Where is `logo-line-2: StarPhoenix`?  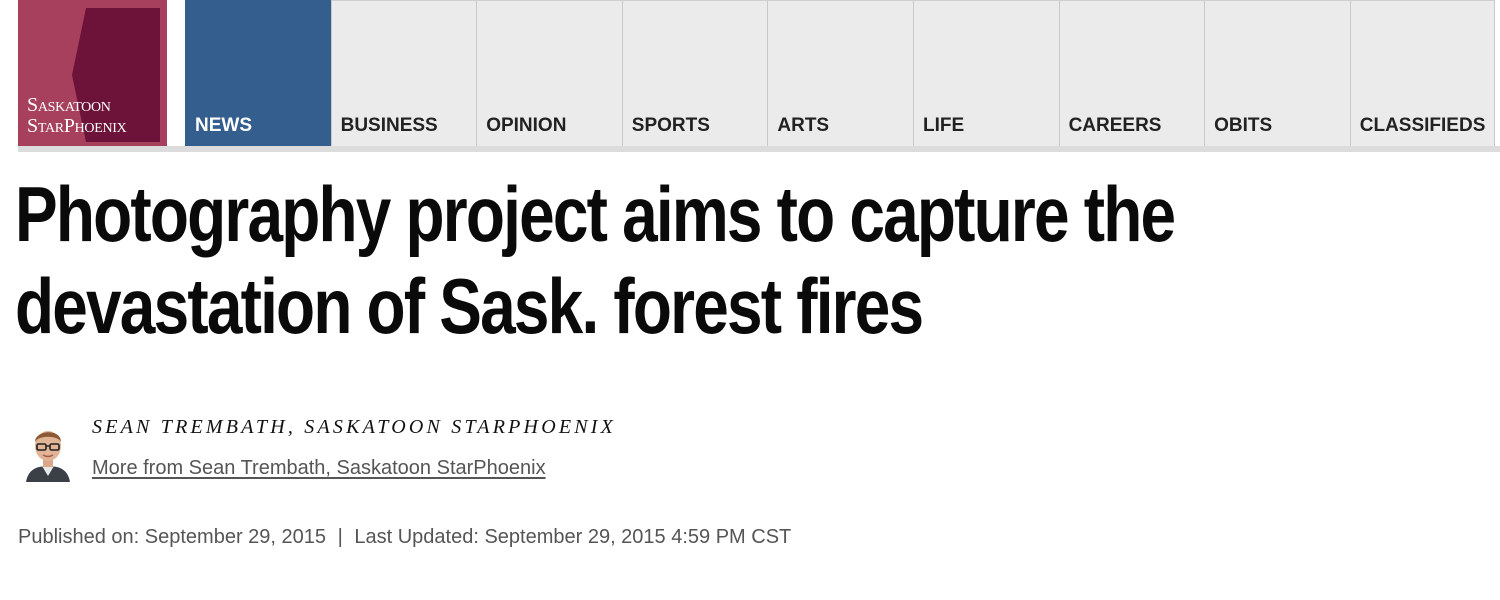 logo-line-2: StarPhoenix is located at coordinates (77, 126).